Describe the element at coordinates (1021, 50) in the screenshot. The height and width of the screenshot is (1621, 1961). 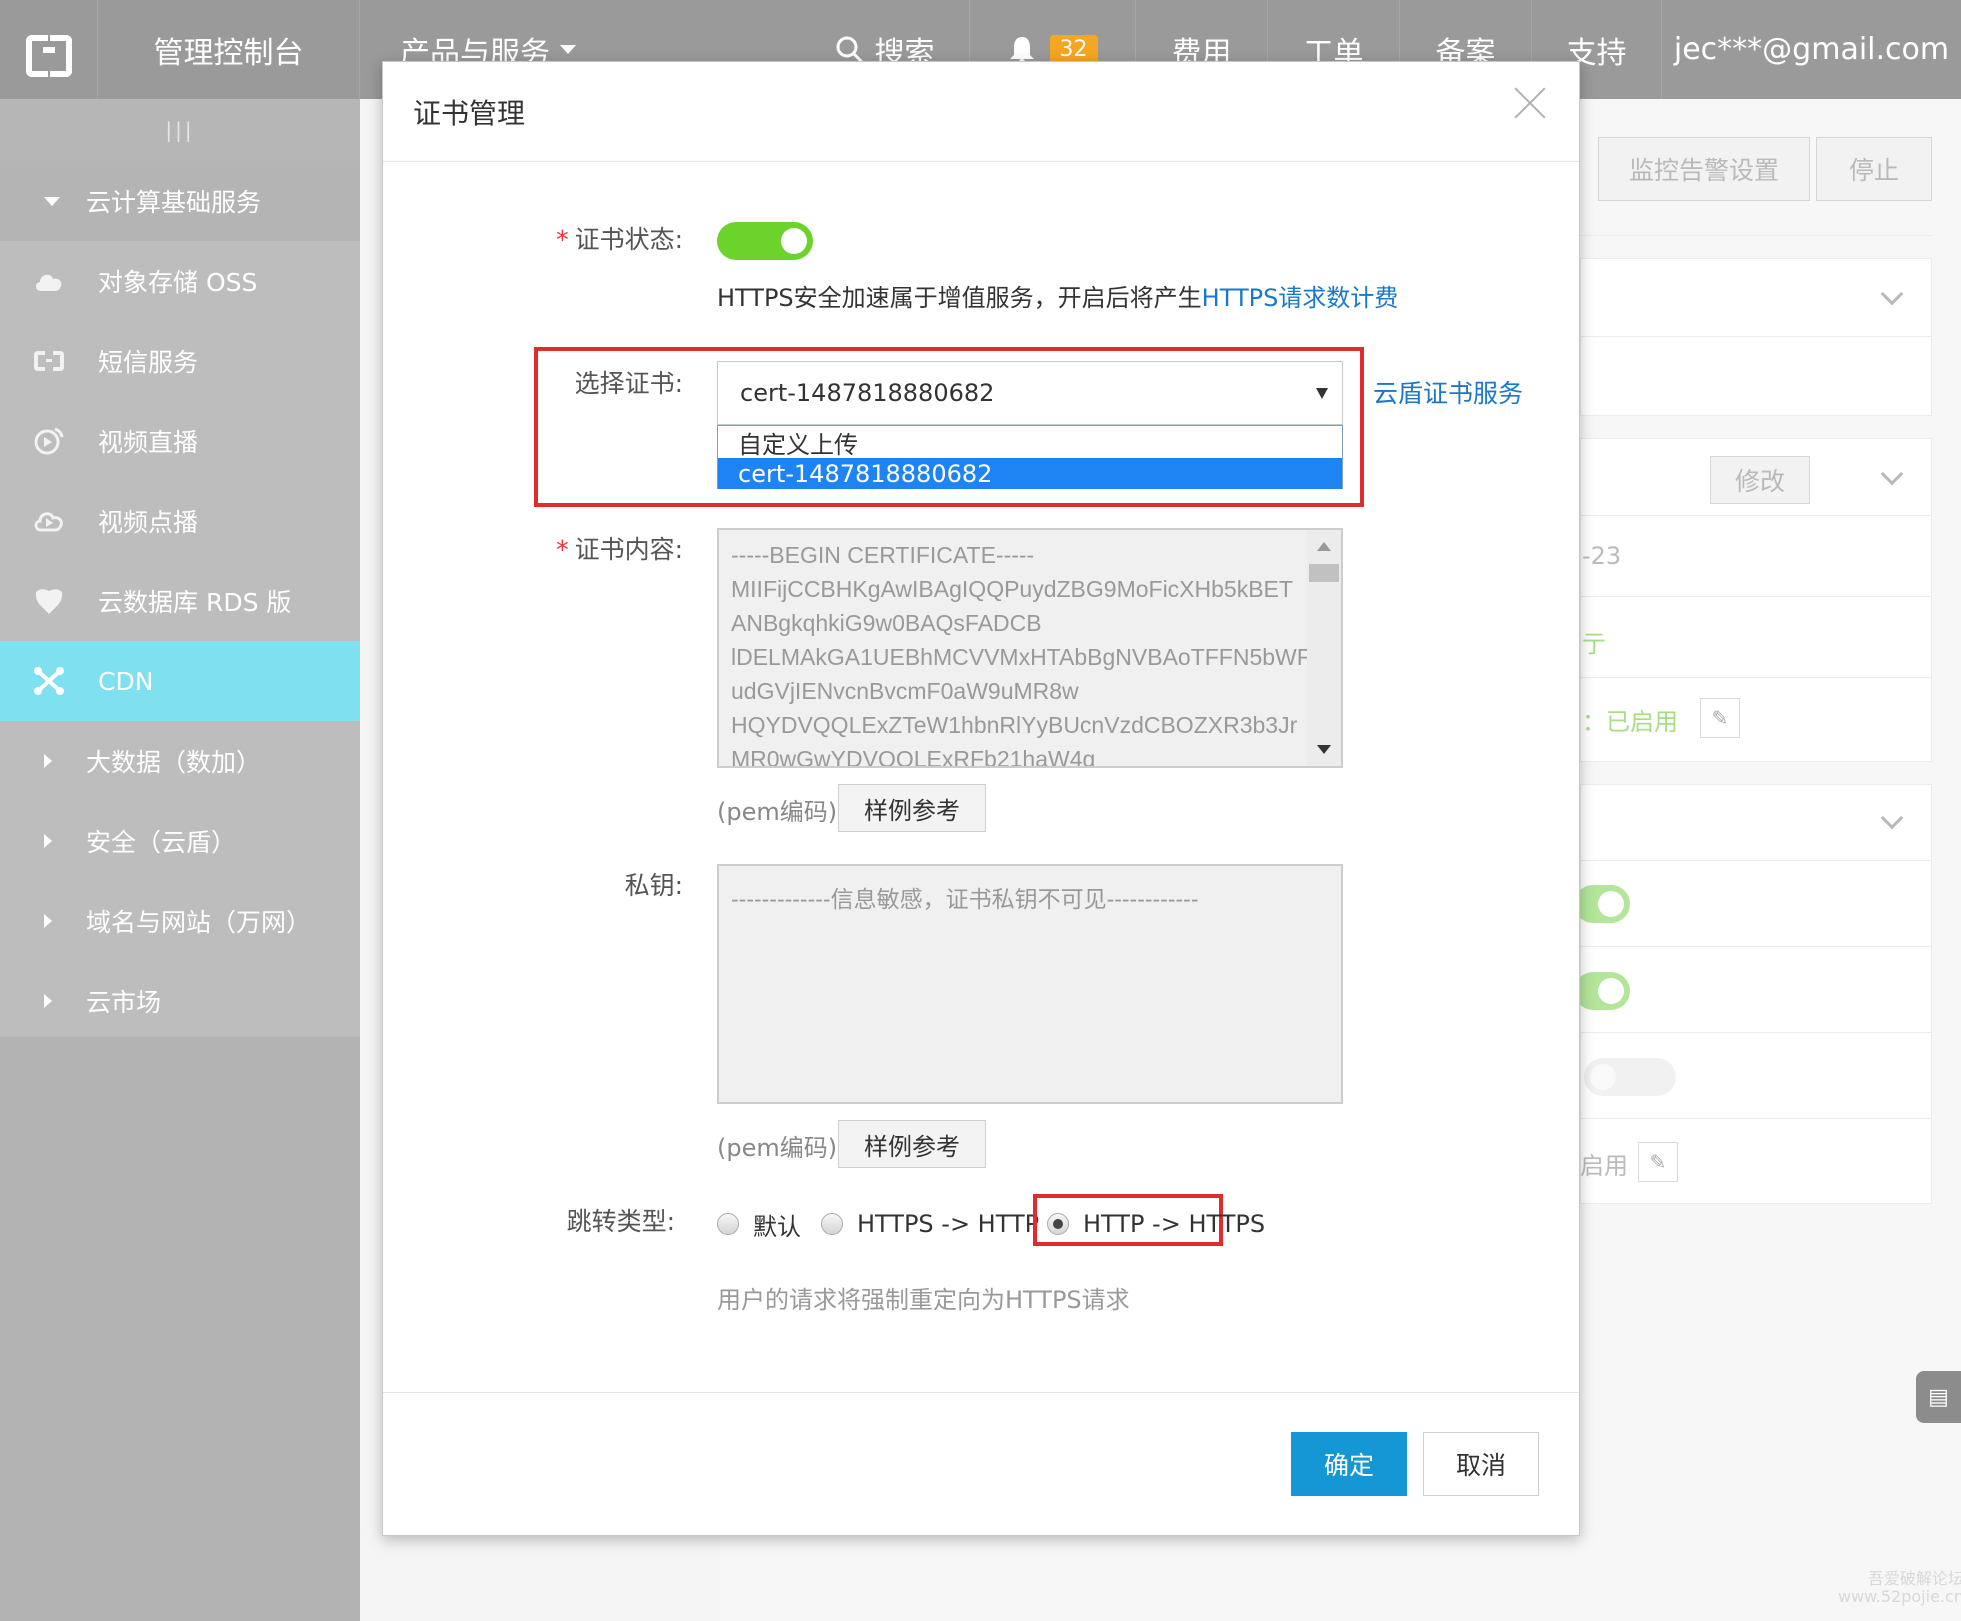
I see `bell-icon` at that location.